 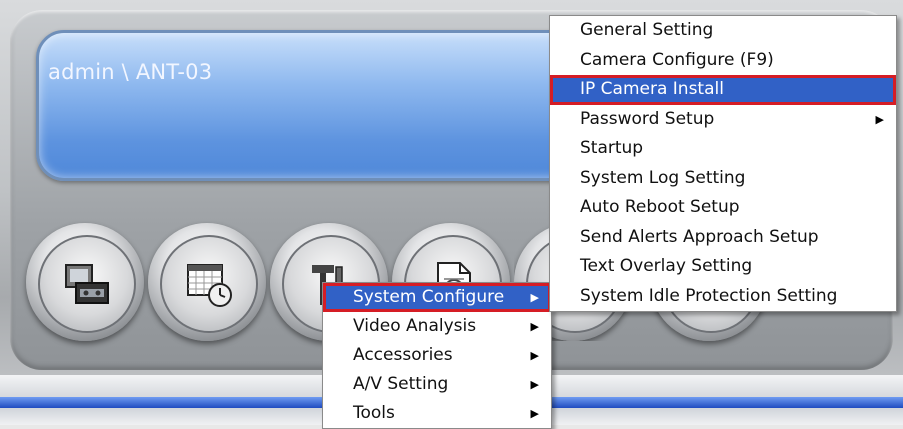 What do you see at coordinates (709, 295) in the screenshot?
I see `submenu-item-label: System Idle Protection Setting` at bounding box center [709, 295].